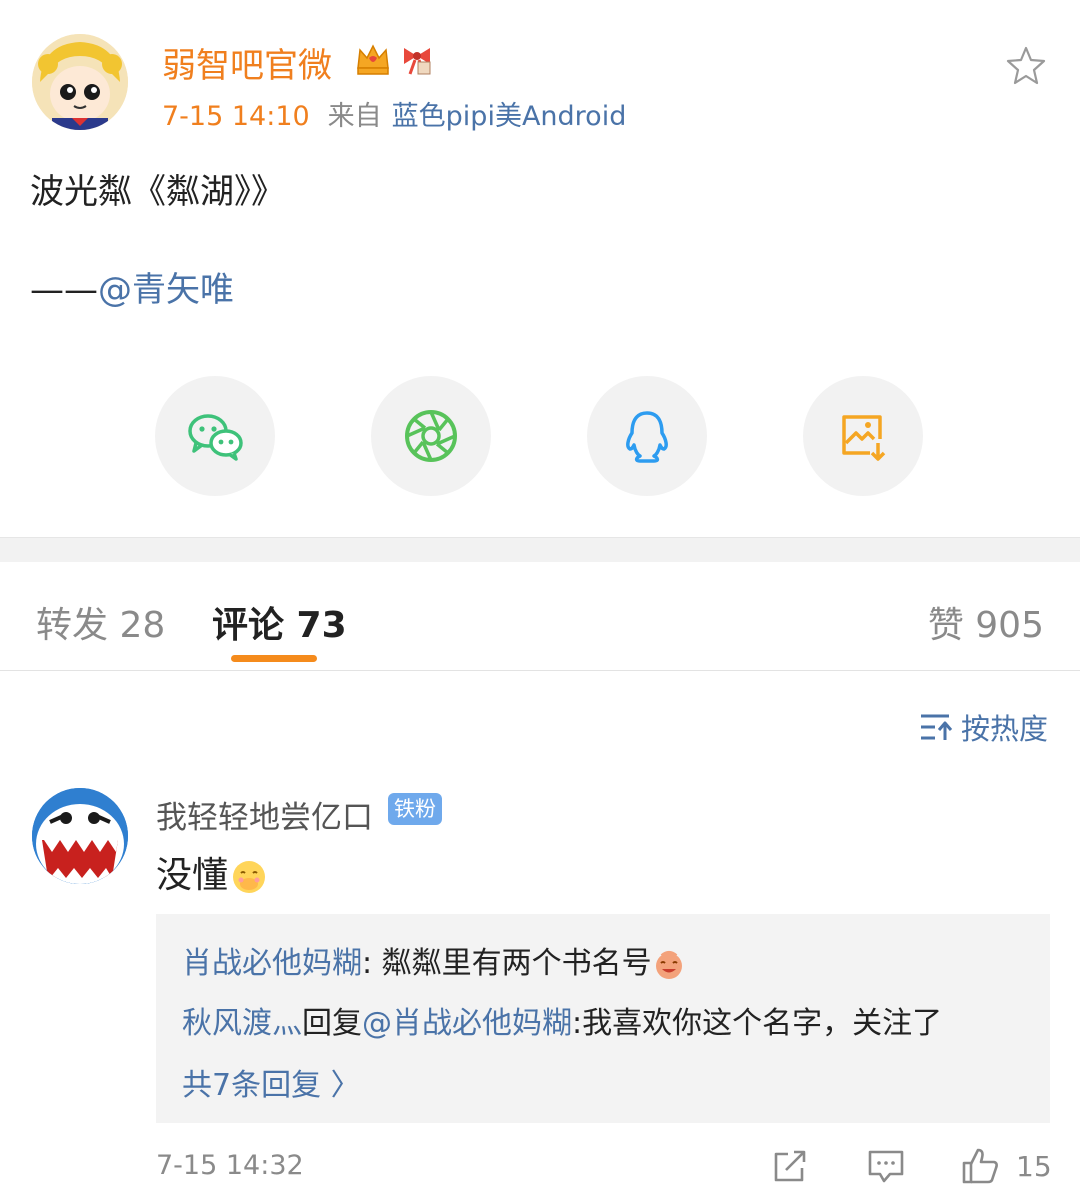 This screenshot has width=1080, height=1204. I want to click on favorite-star-icon, so click(1026, 66).